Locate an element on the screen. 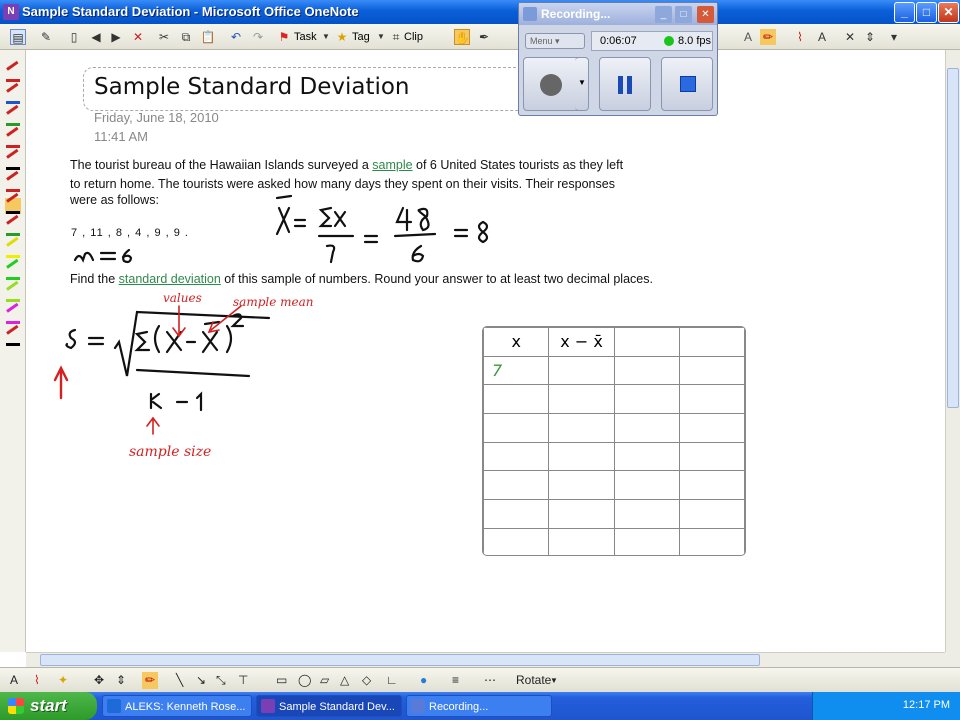 Image resolution: width=960 pixels, height=720 pixels. pen-tool-icon: ✎ is located at coordinates (46, 37).